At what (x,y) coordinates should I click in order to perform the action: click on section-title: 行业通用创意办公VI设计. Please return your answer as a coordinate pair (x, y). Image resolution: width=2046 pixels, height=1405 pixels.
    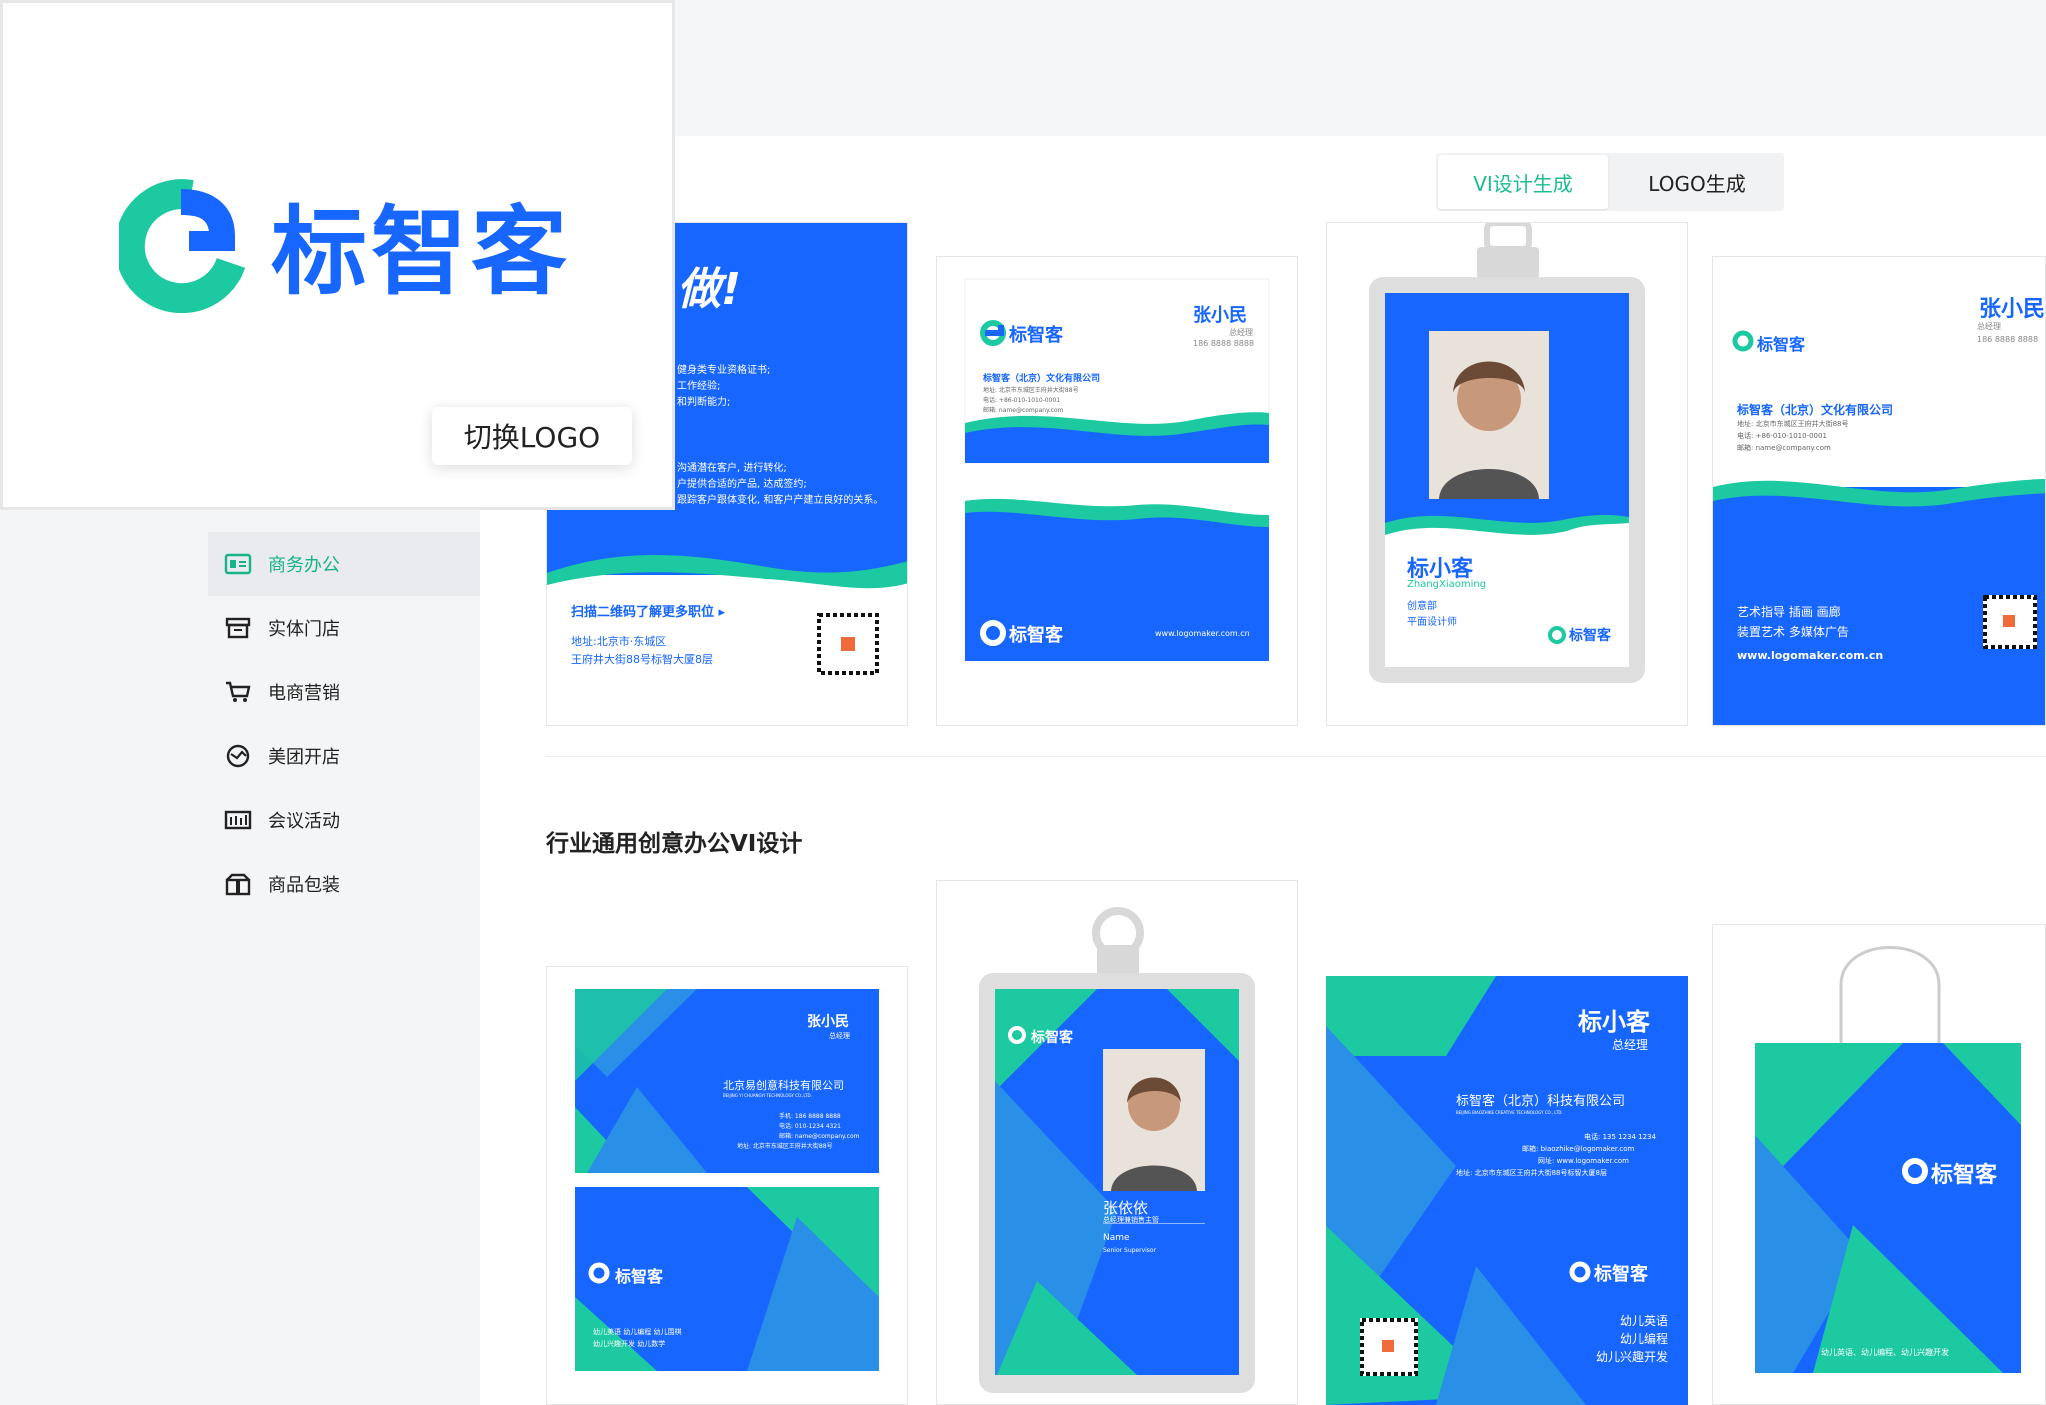
    Looking at the image, I should click on (674, 844).